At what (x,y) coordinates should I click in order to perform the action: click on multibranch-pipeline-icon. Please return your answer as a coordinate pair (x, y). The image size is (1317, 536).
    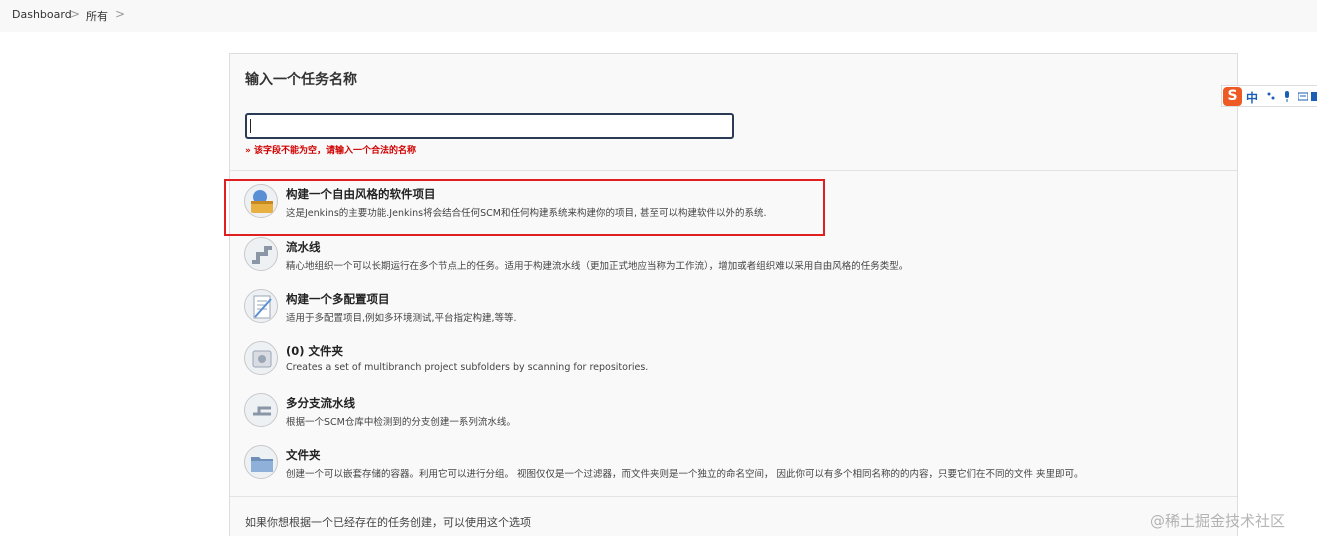
    Looking at the image, I should click on (261, 410).